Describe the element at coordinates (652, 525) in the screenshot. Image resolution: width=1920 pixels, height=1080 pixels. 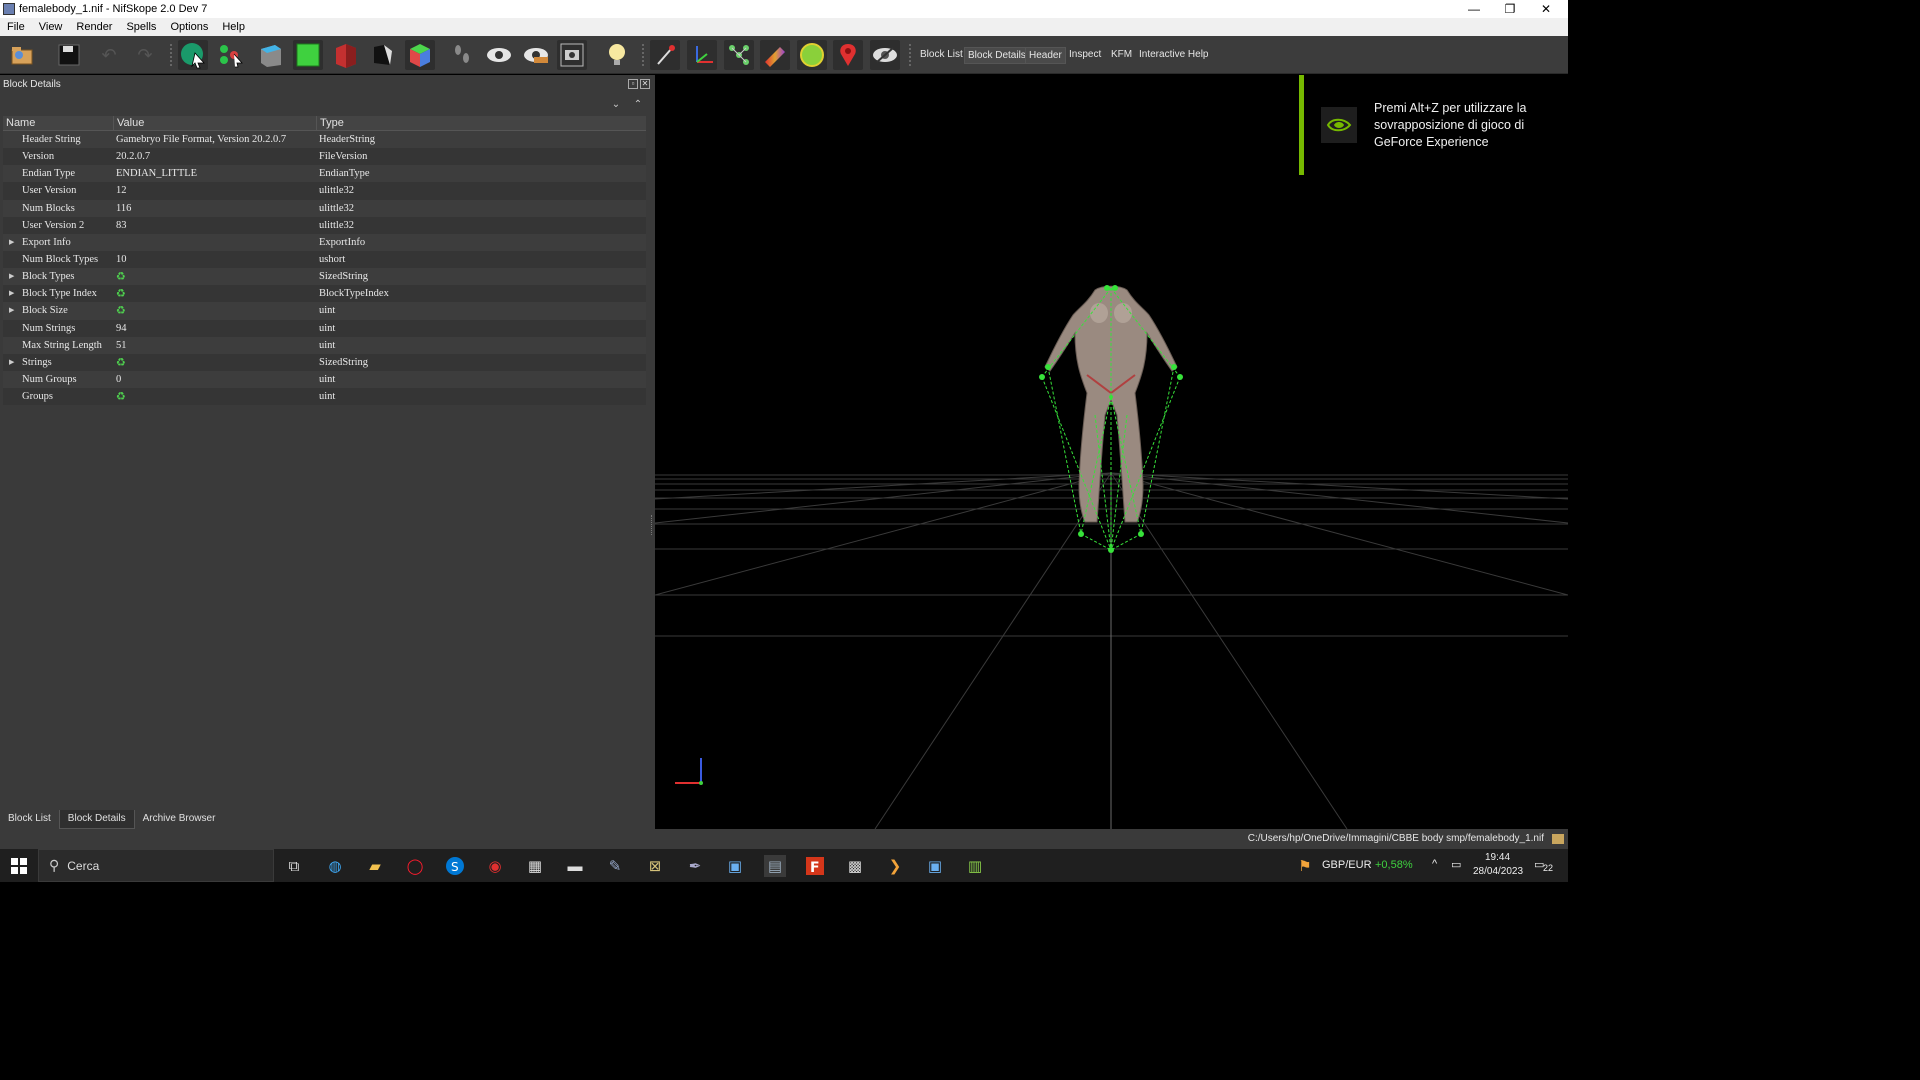
I see `splitter-handle` at that location.